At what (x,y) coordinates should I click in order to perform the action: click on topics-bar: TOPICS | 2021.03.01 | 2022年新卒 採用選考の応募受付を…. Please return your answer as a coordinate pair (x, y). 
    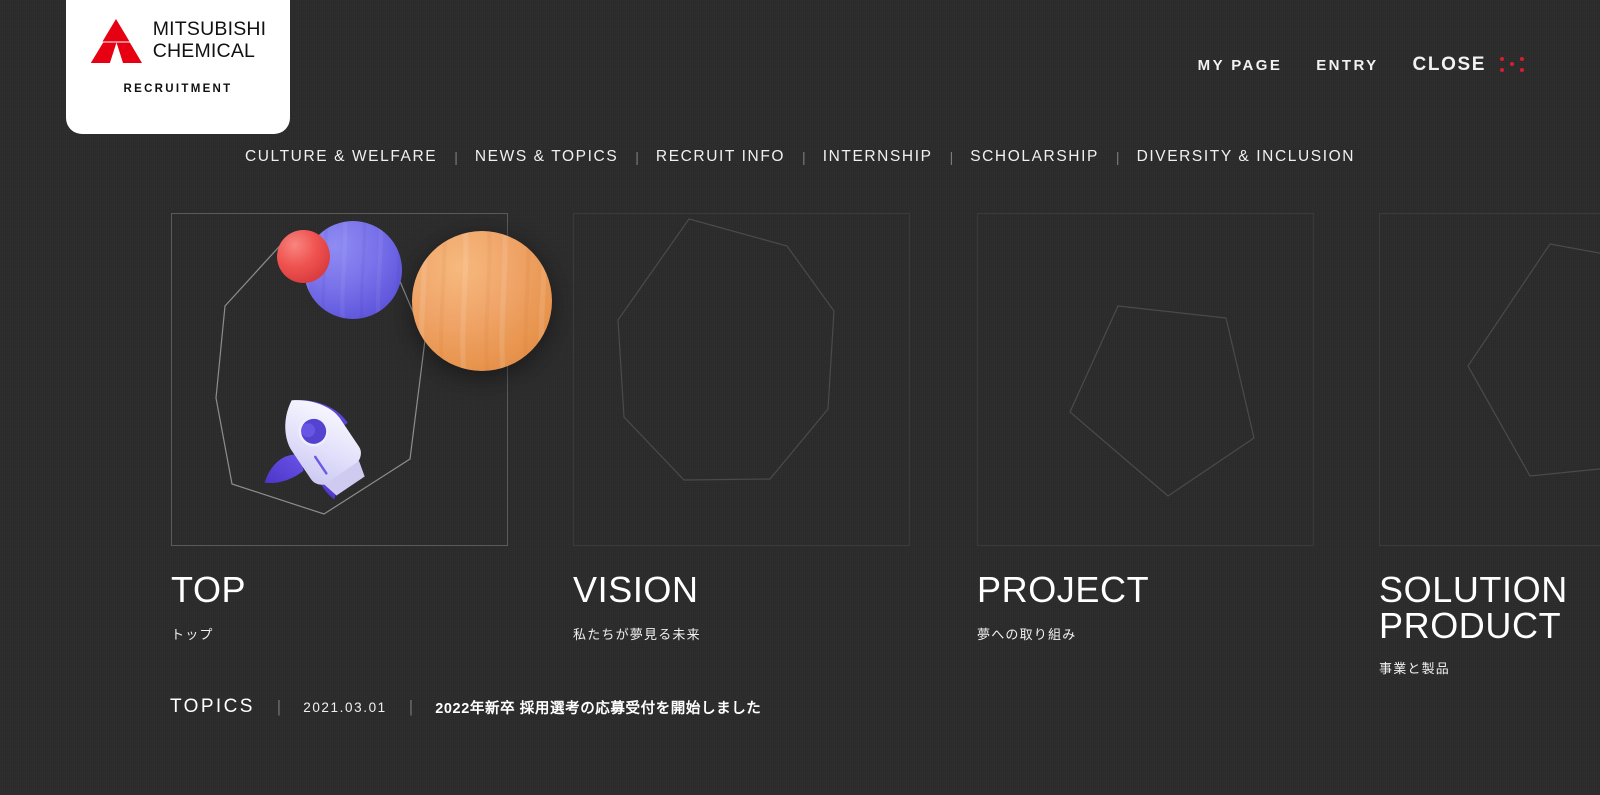
    Looking at the image, I should click on (465, 707).